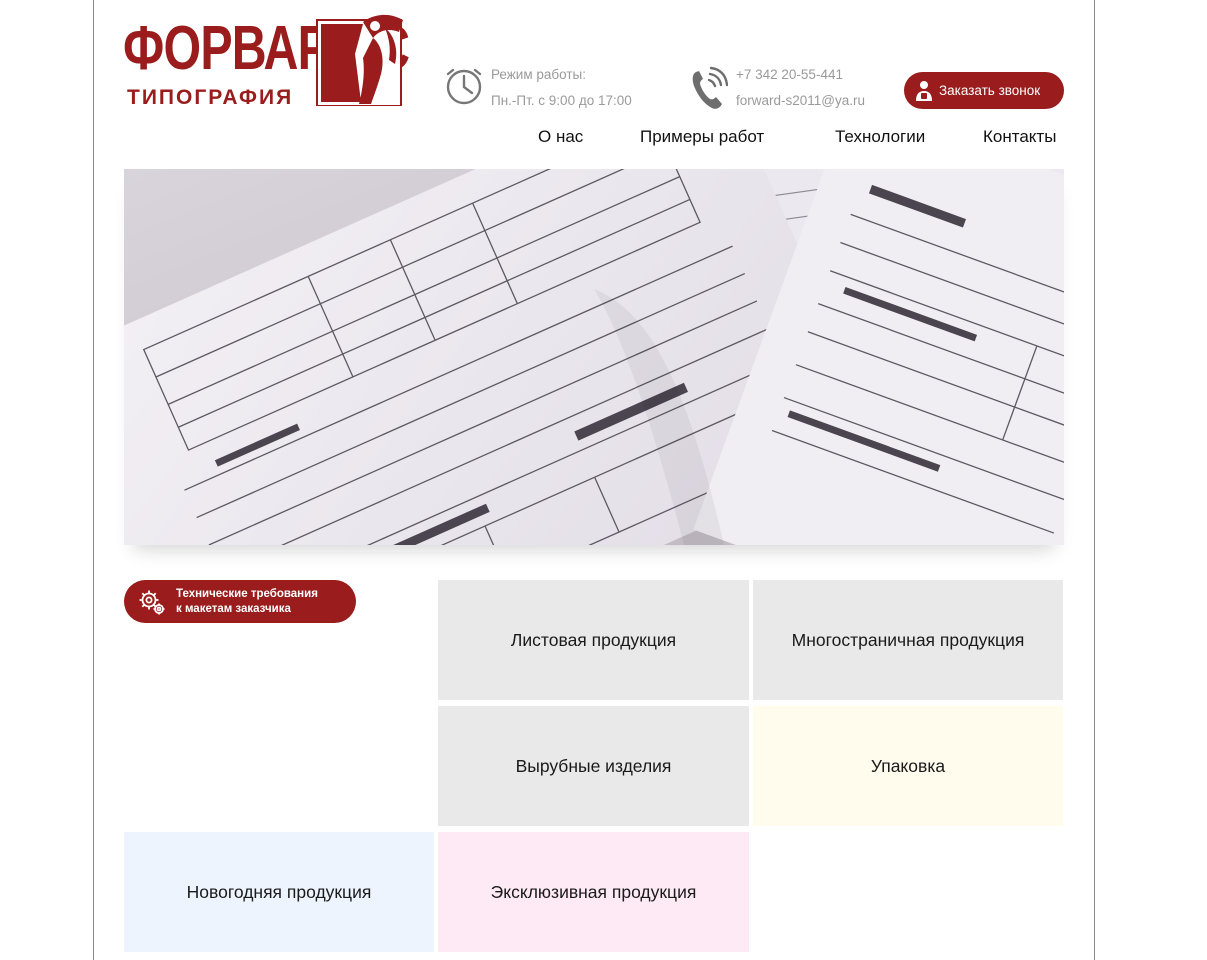  I want to click on tech-requirements-line1: Технические требования, so click(247, 593).